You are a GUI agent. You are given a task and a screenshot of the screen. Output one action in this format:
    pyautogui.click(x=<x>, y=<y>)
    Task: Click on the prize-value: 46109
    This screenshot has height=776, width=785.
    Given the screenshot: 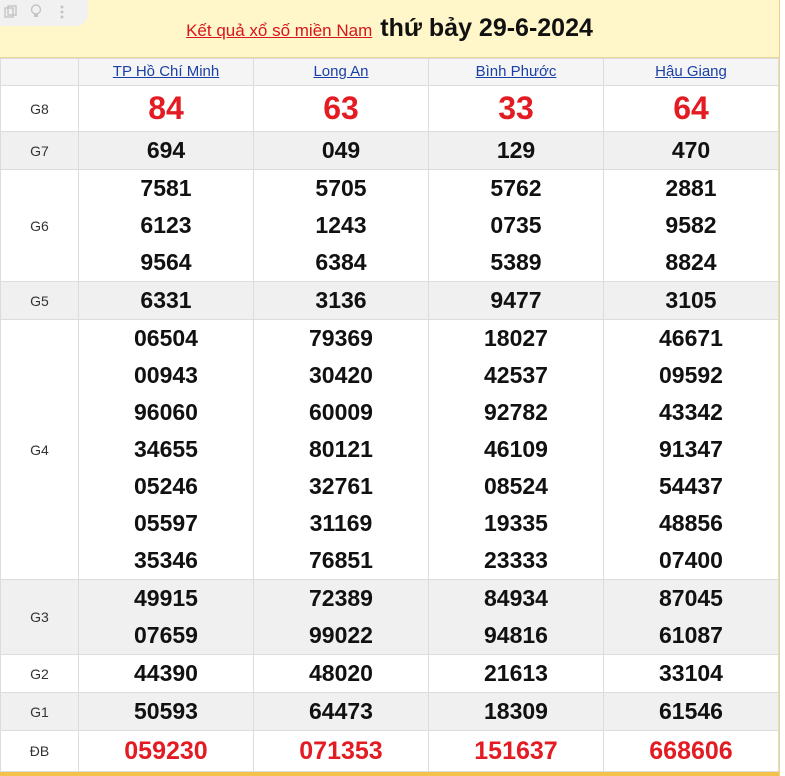 What is the action you would take?
    pyautogui.click(x=516, y=449)
    